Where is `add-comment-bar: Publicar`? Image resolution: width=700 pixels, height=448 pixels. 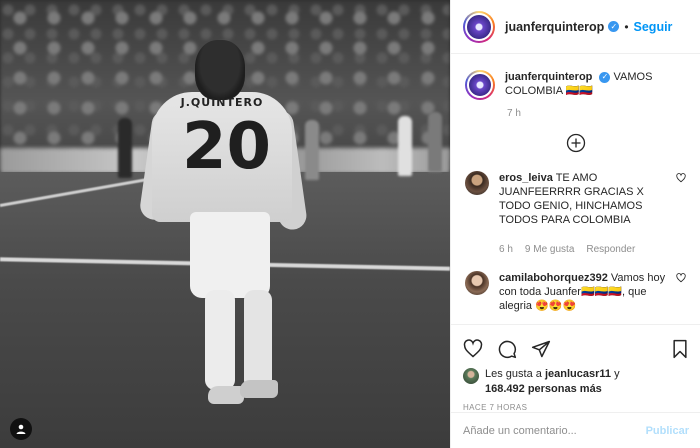 add-comment-bar: Publicar is located at coordinates (575, 430).